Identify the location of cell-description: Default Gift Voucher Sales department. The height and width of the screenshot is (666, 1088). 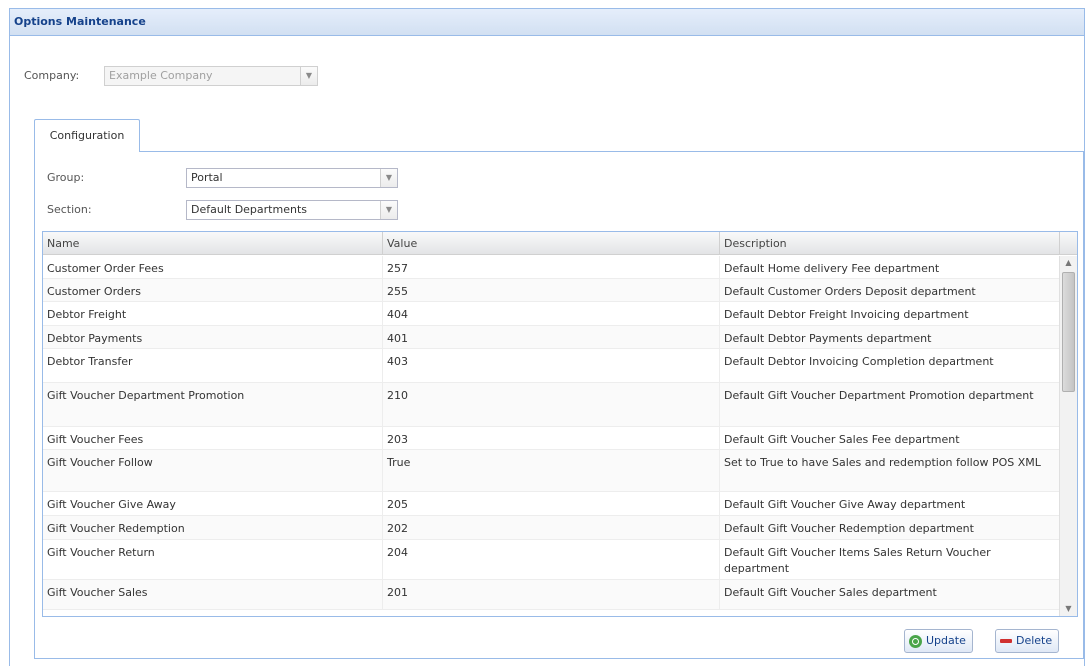
(889, 594).